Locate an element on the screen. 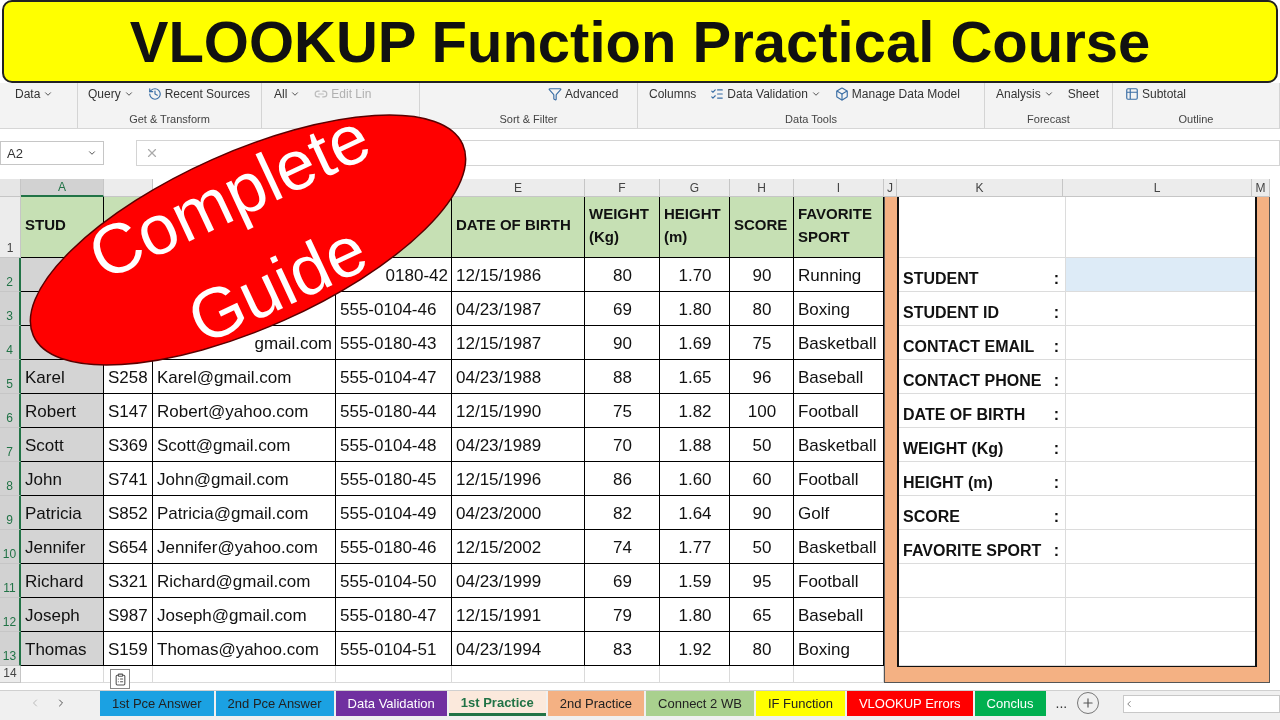 The width and height of the screenshot is (1280, 720). table-cell: Robert@yahoo.com is located at coordinates (244, 411).